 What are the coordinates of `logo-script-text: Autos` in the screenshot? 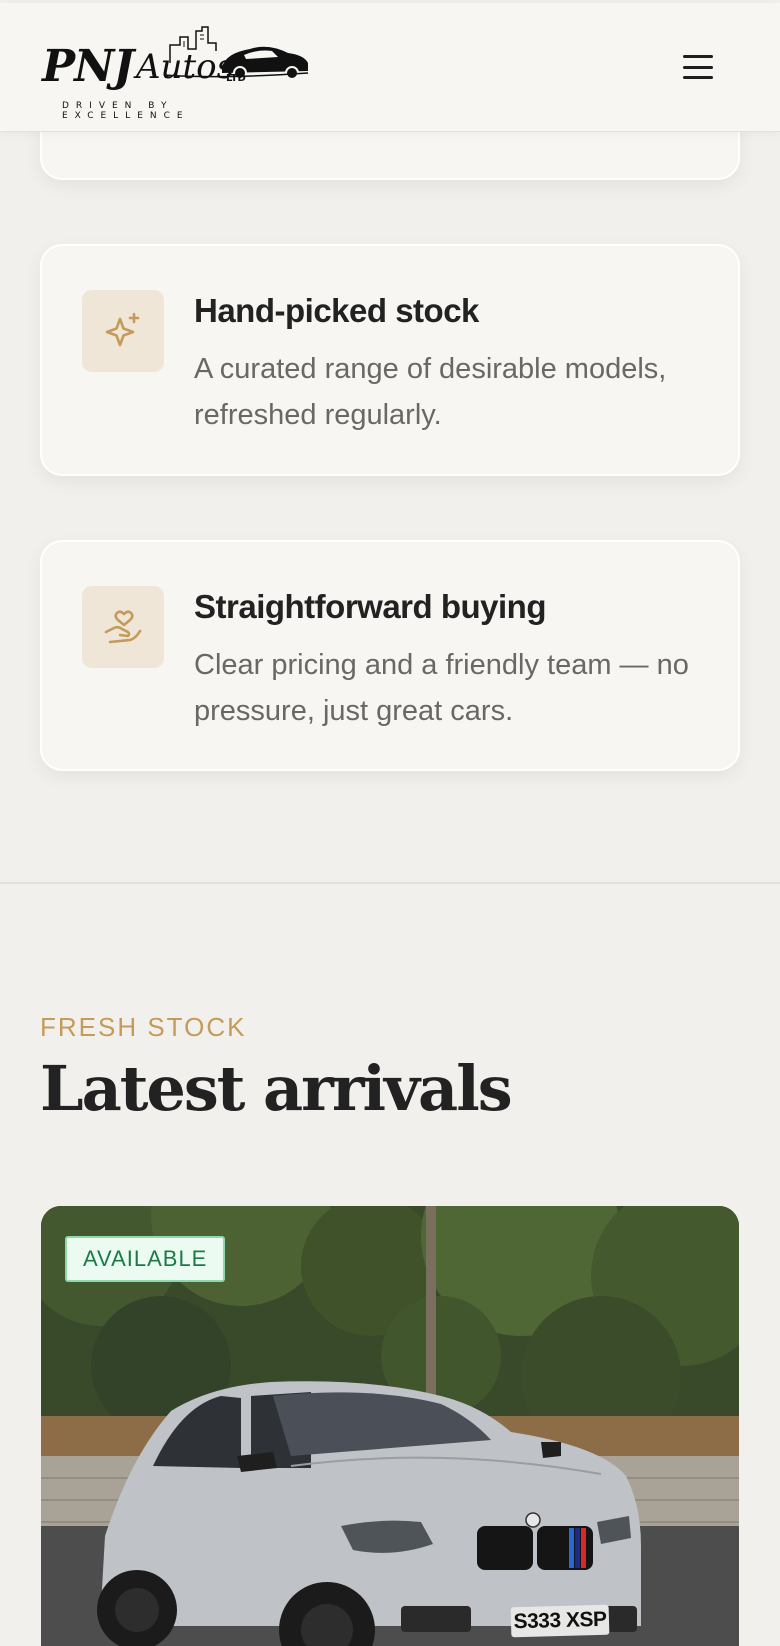 It's located at (185, 67).